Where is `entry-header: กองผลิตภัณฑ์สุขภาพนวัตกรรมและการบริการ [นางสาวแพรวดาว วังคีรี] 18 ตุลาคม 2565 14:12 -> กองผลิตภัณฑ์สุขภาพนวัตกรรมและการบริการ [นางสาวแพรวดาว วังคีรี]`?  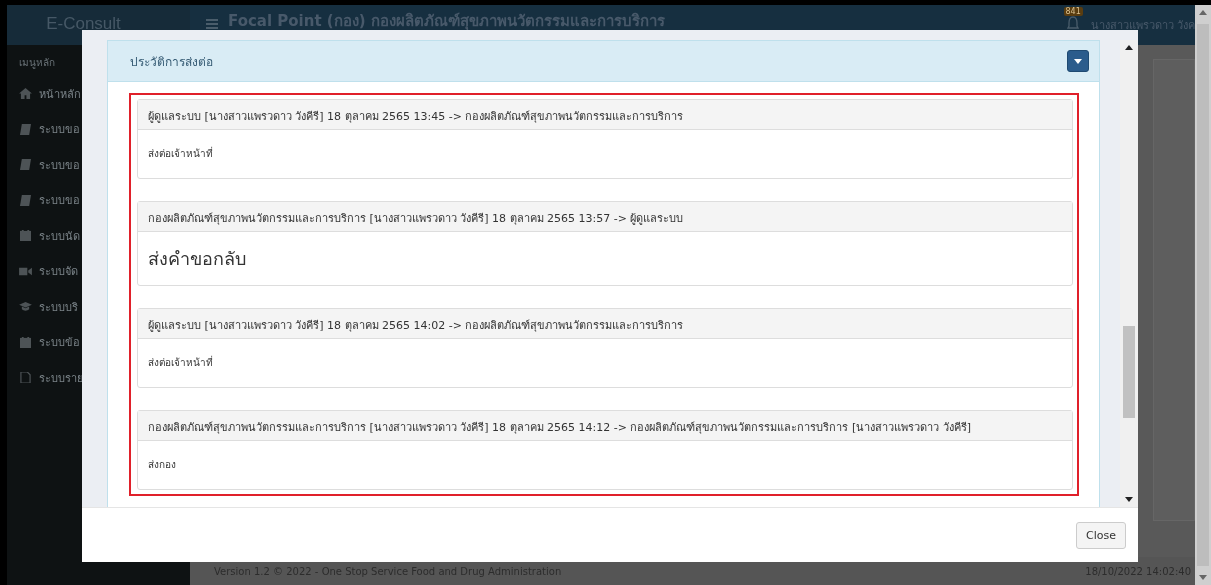 entry-header: กองผลิตภัณฑ์สุขภาพนวัตกรรมและการบริการ [นางสาวแพรวดาว วังคีรี] 18 ตุลาคม 2565 14:12 -> กองผลิตภัณฑ์สุขภาพนวัตกรรมและการบริการ [นางสาวแพรวดาว วังคีรี] is located at coordinates (605, 426).